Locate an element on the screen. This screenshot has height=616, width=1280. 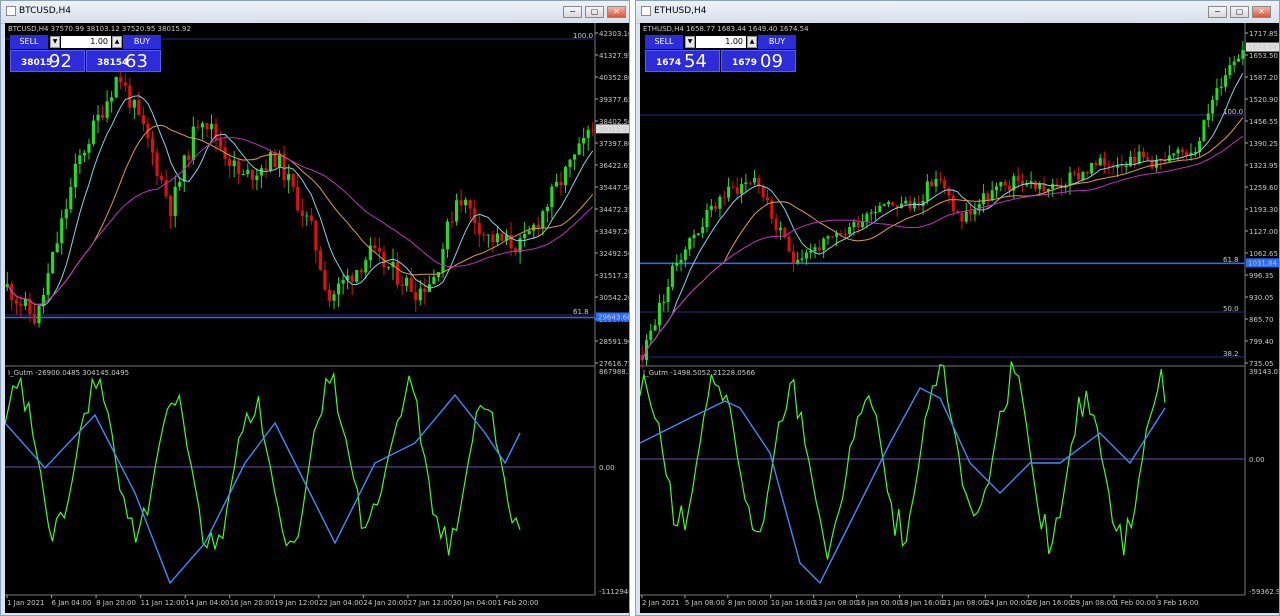
time-axis-label: 11 Jan 12:00 is located at coordinates (163, 603).